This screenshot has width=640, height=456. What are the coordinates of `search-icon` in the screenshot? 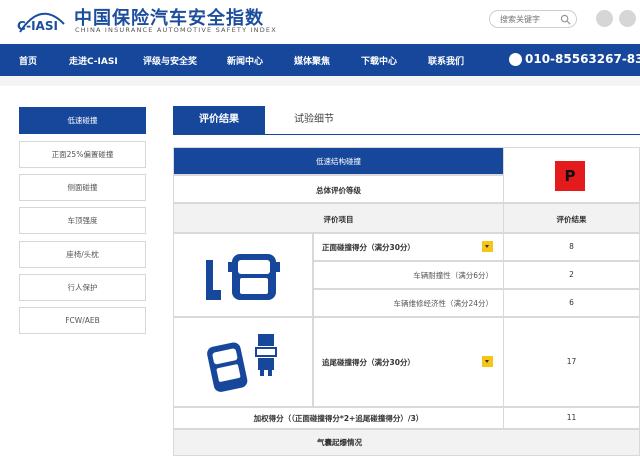 It's located at (565, 19).